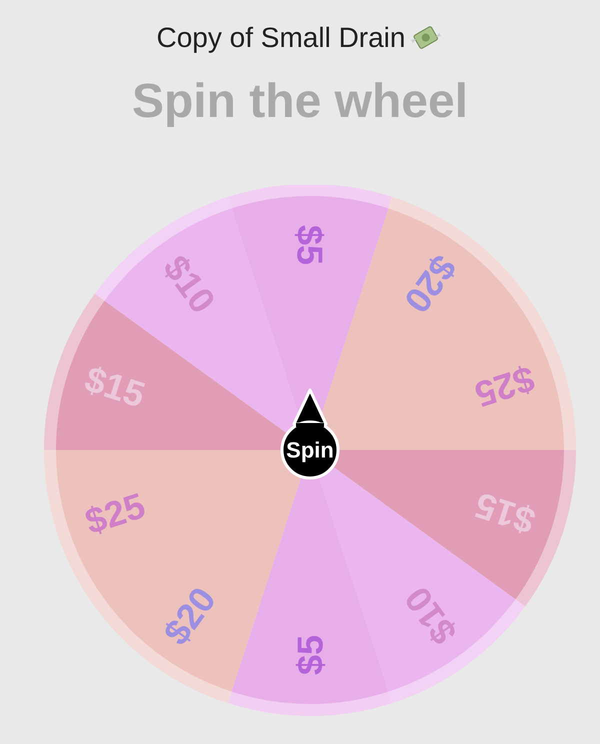 The width and height of the screenshot is (600, 744). What do you see at coordinates (300, 102) in the screenshot?
I see `heading: Spin the wheel` at bounding box center [300, 102].